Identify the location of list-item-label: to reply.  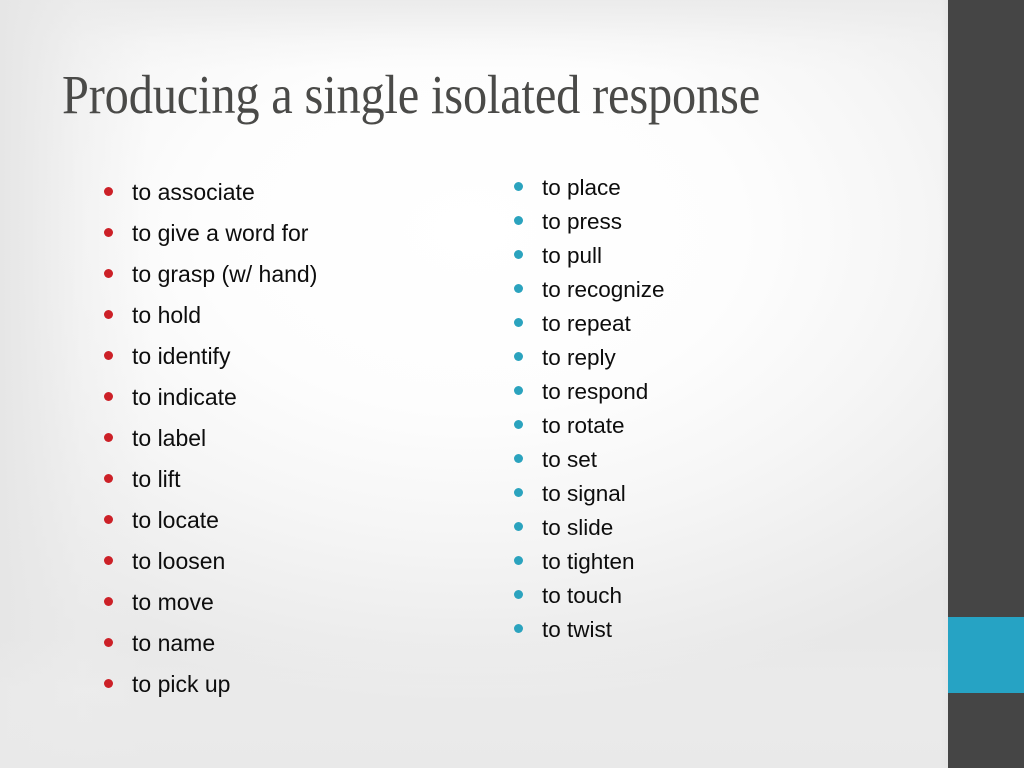
(579, 357).